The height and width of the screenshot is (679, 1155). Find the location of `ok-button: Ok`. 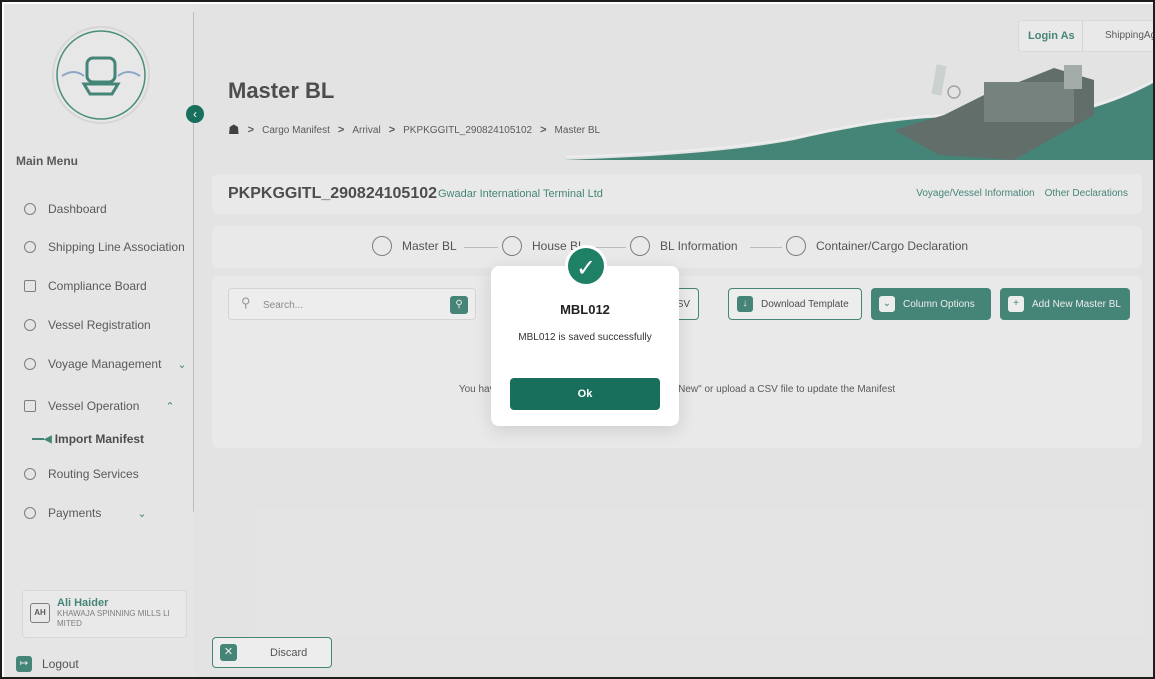

ok-button: Ok is located at coordinates (585, 394).